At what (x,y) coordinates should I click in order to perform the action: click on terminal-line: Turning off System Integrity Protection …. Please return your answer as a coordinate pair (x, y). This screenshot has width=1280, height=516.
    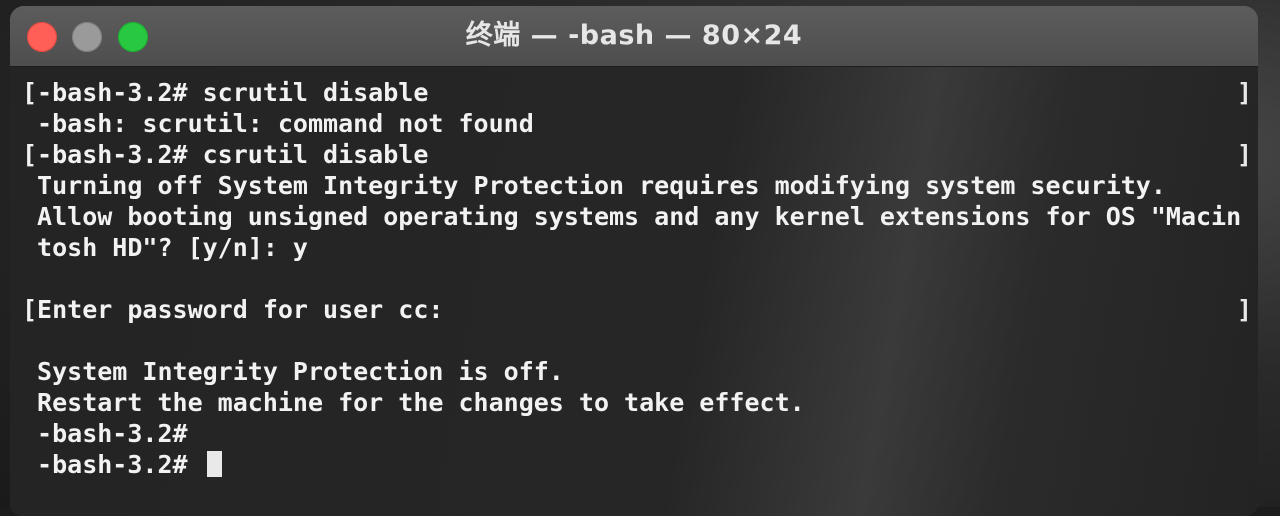
    Looking at the image, I should click on (594, 185).